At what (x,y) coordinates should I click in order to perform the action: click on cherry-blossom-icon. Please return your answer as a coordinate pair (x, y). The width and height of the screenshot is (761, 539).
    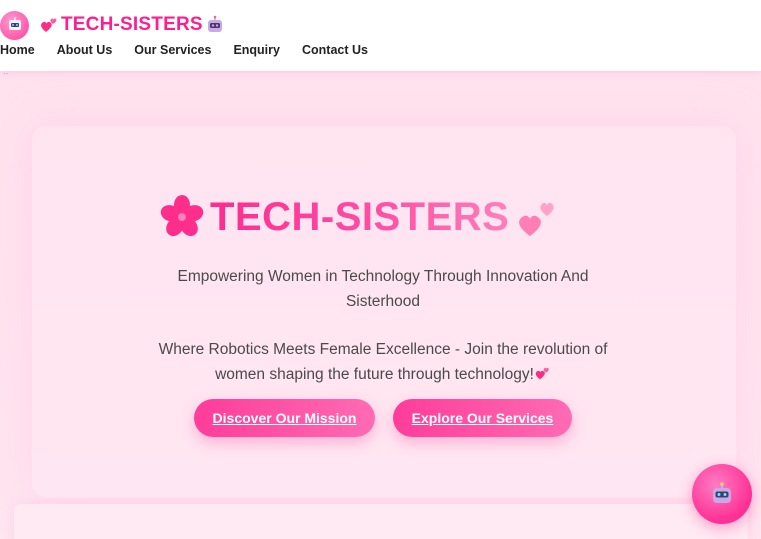
    Looking at the image, I should click on (182, 216).